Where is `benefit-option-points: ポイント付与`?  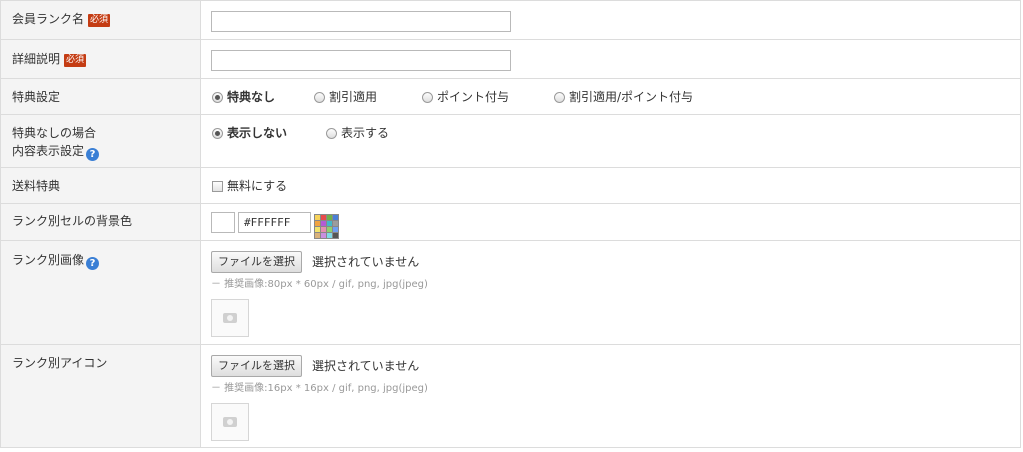
benefit-option-points: ポイント付与 is located at coordinates (465, 97).